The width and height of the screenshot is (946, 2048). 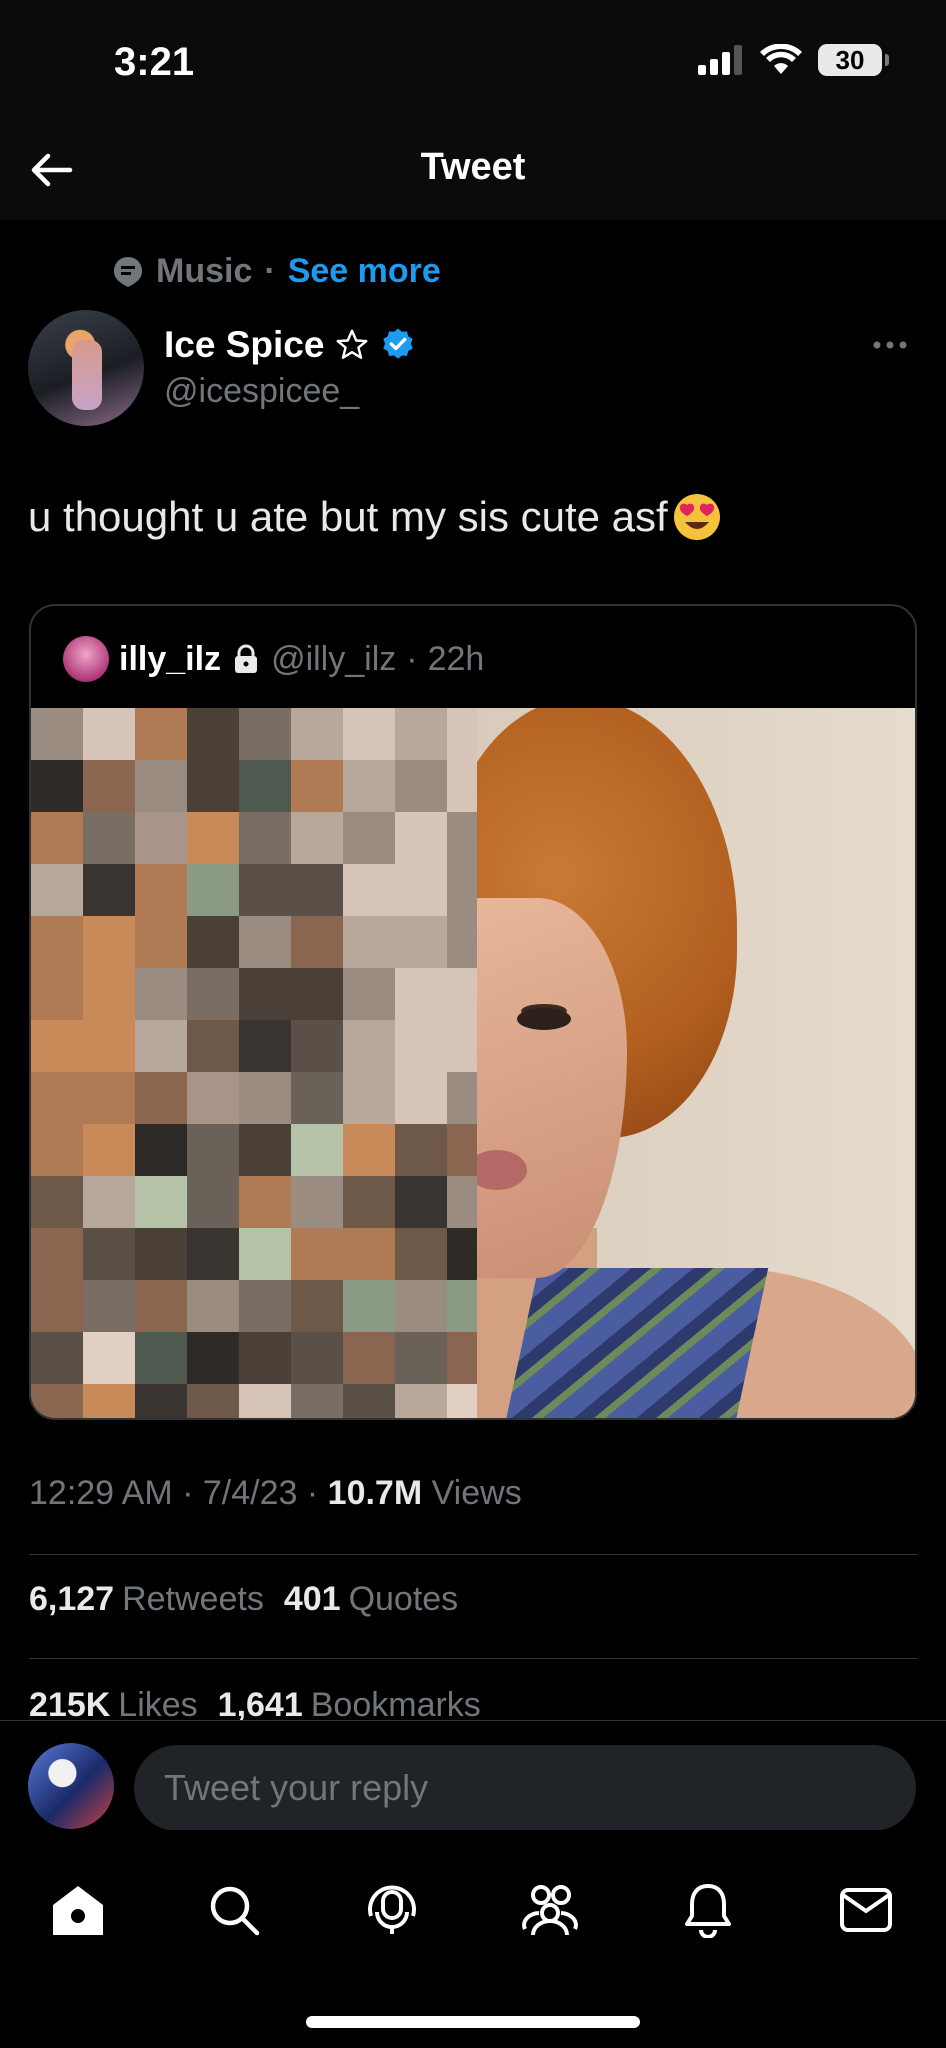 I want to click on author-handle: @icespicee_, so click(x=261, y=391).